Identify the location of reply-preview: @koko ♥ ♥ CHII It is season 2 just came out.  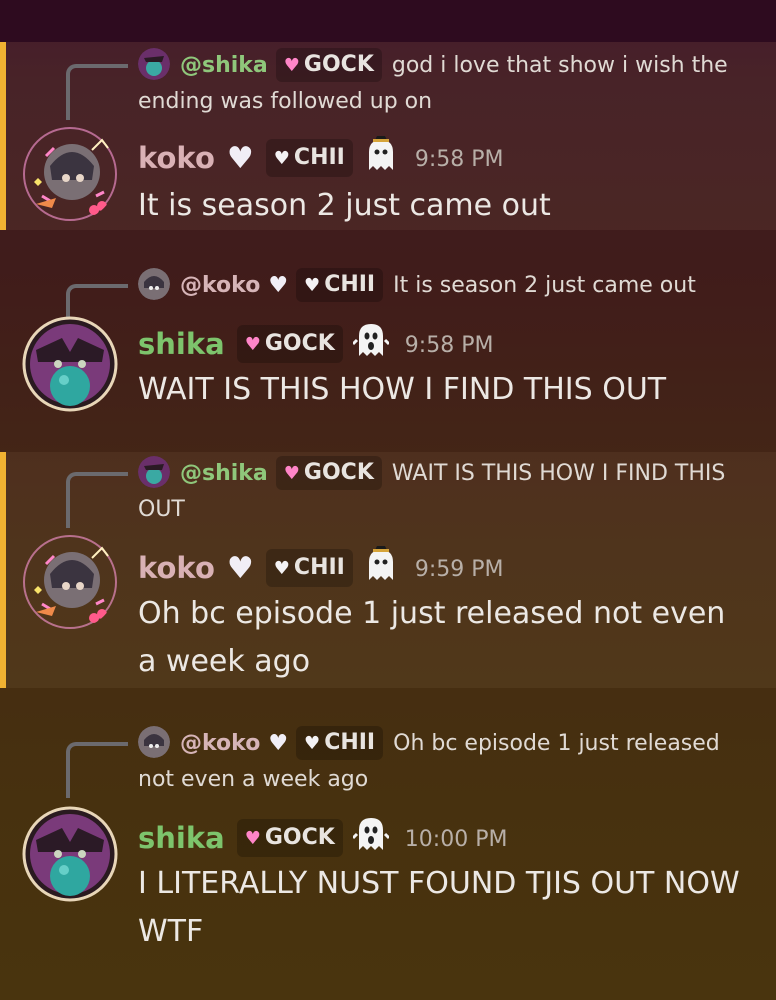
(439, 286).